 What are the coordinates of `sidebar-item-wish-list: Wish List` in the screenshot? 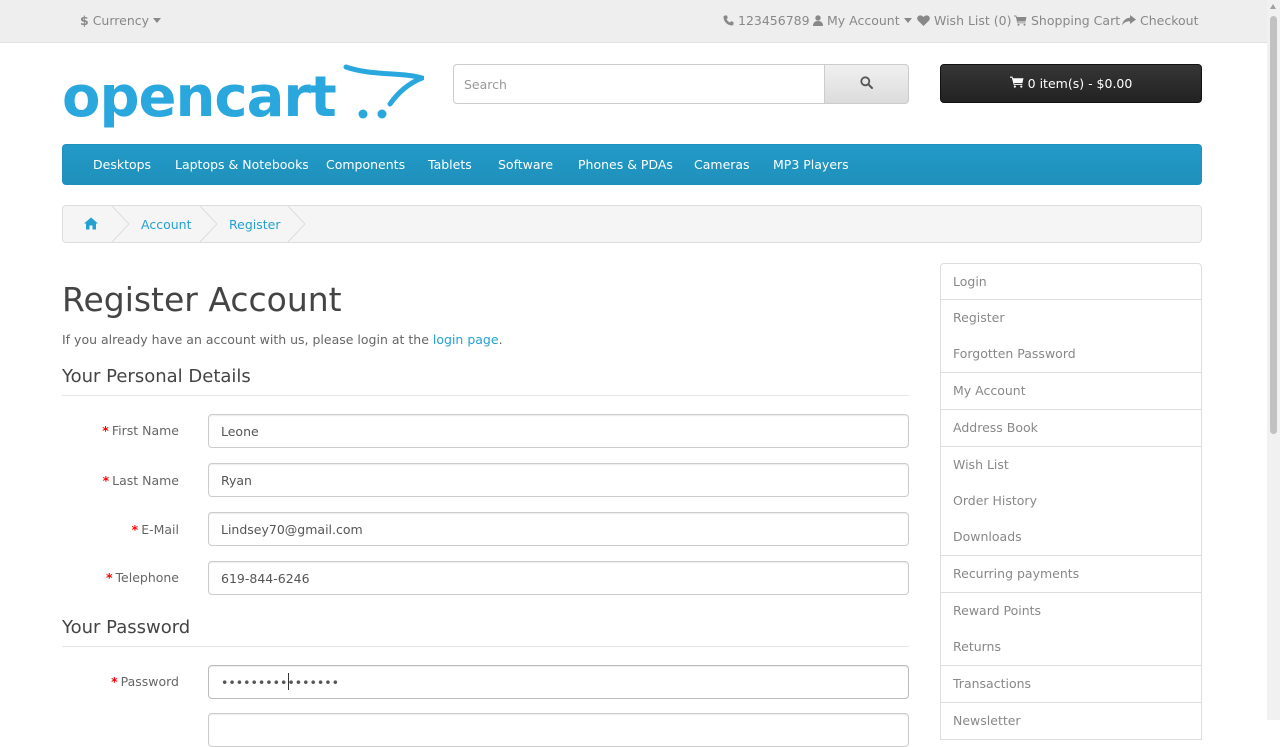 It's located at (1071, 465).